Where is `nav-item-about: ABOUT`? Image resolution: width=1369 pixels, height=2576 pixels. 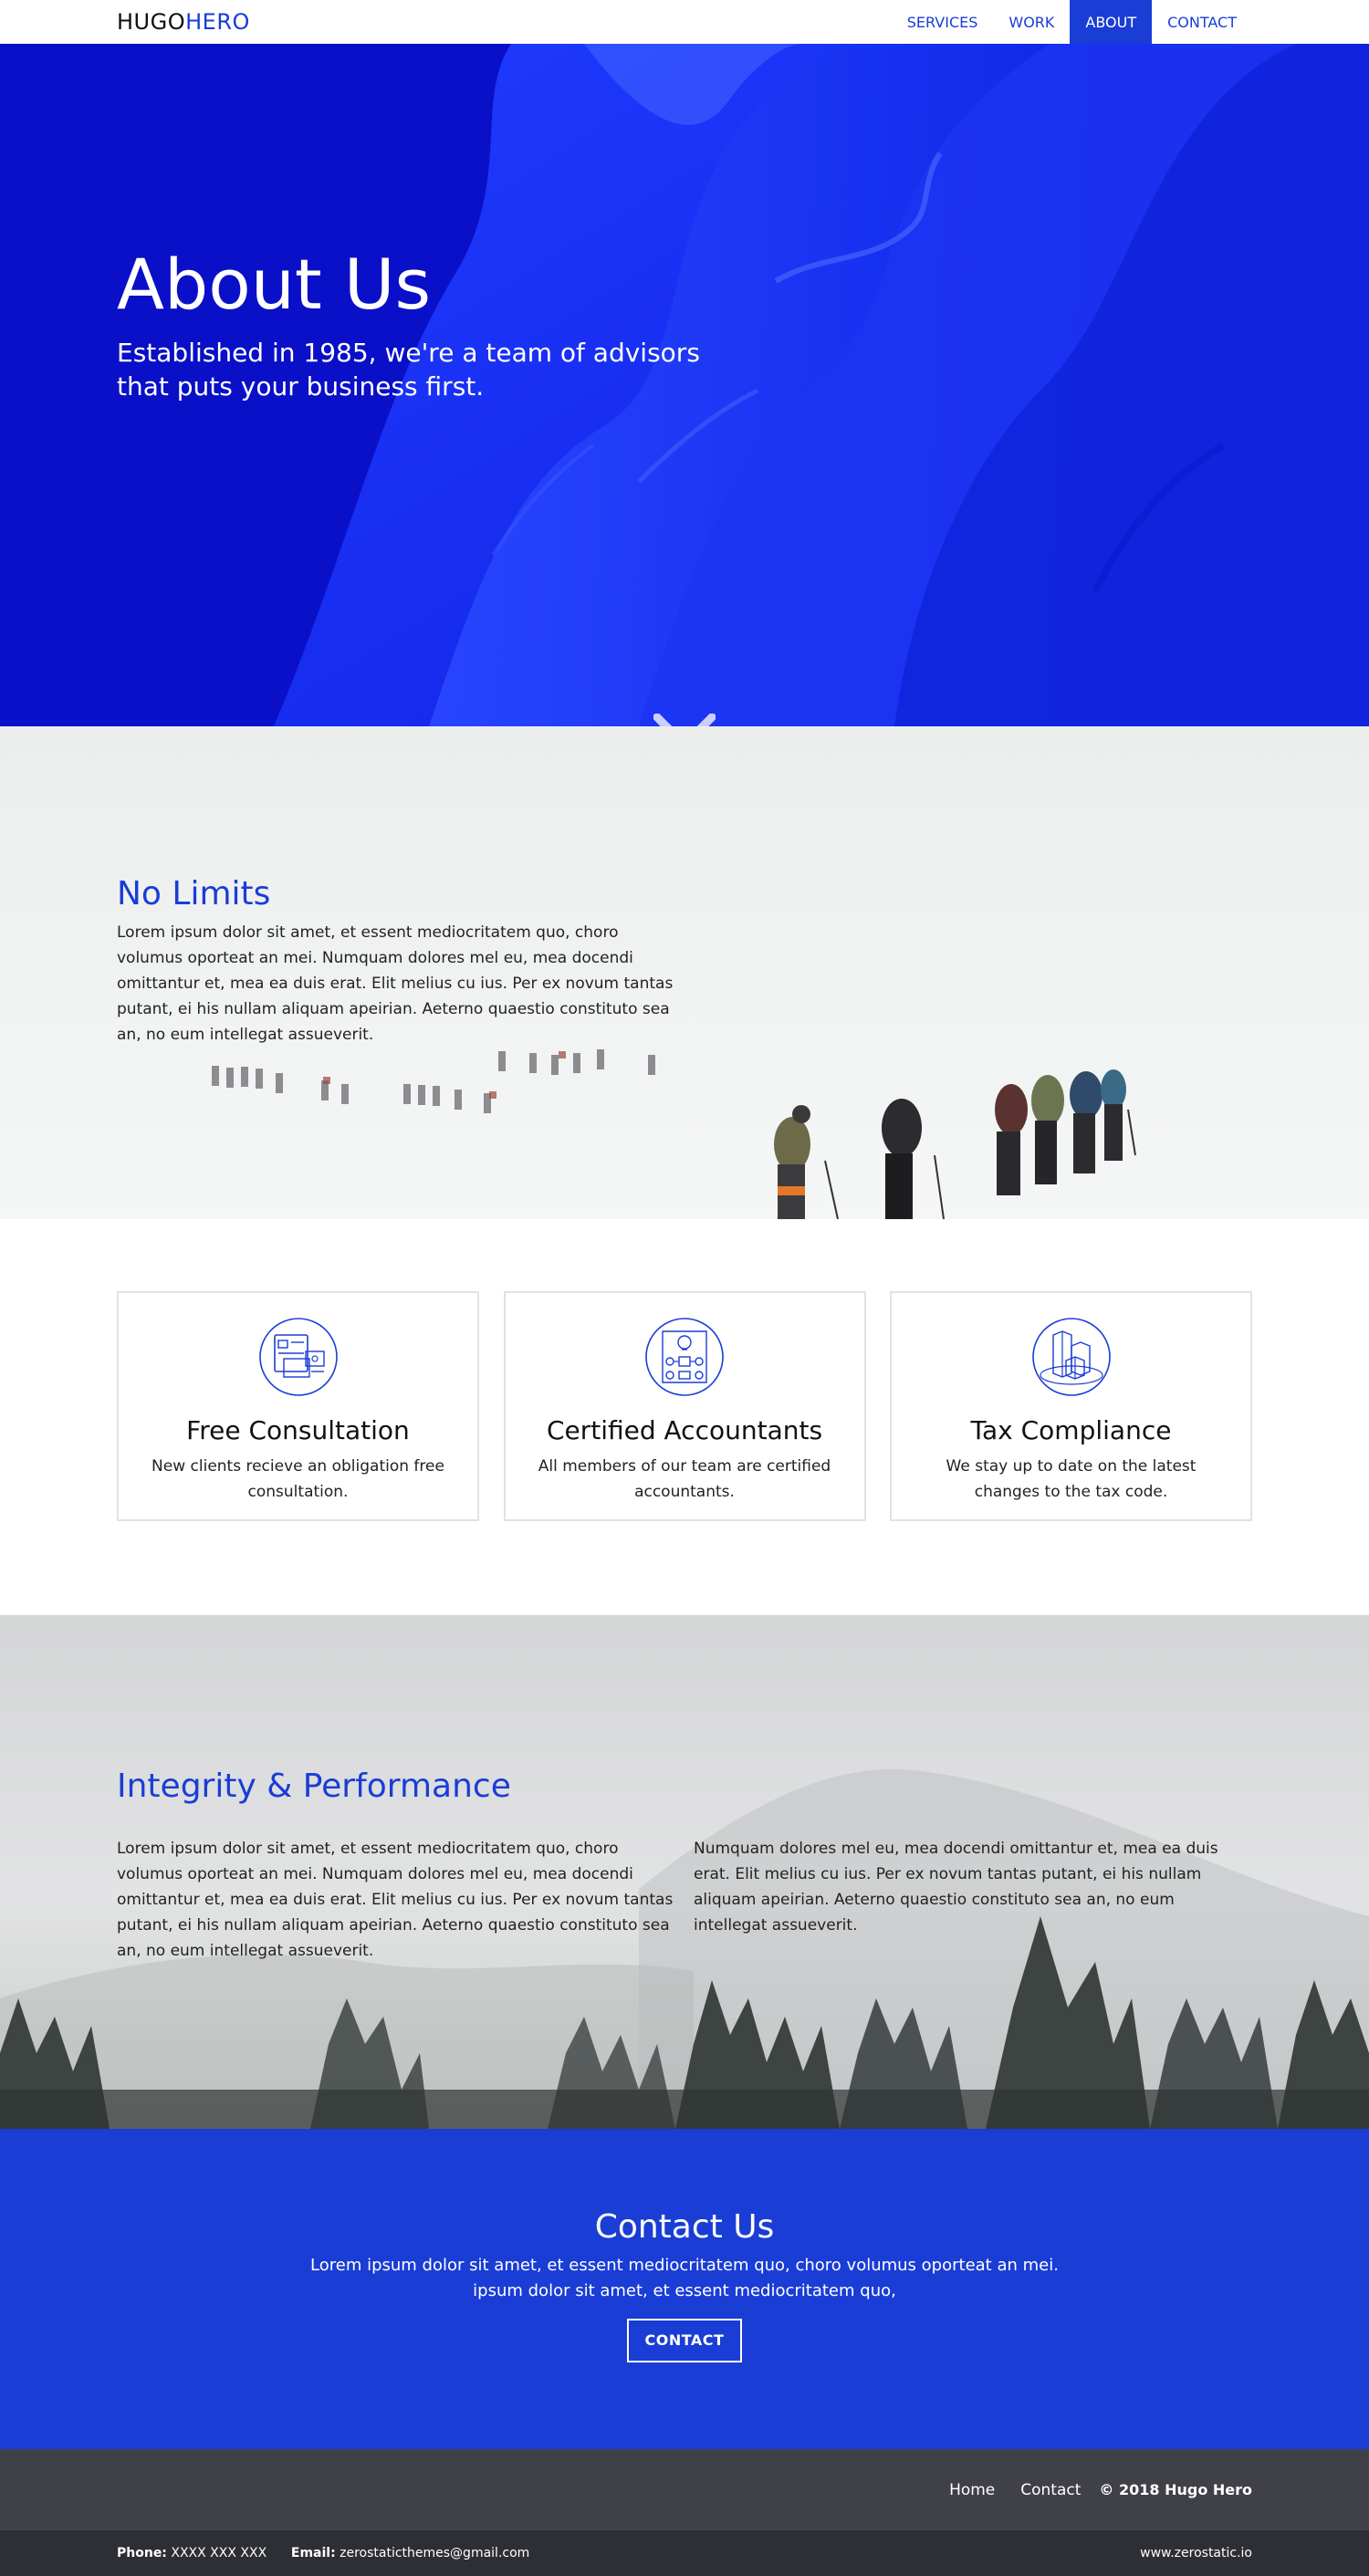 nav-item-about: ABOUT is located at coordinates (1111, 22).